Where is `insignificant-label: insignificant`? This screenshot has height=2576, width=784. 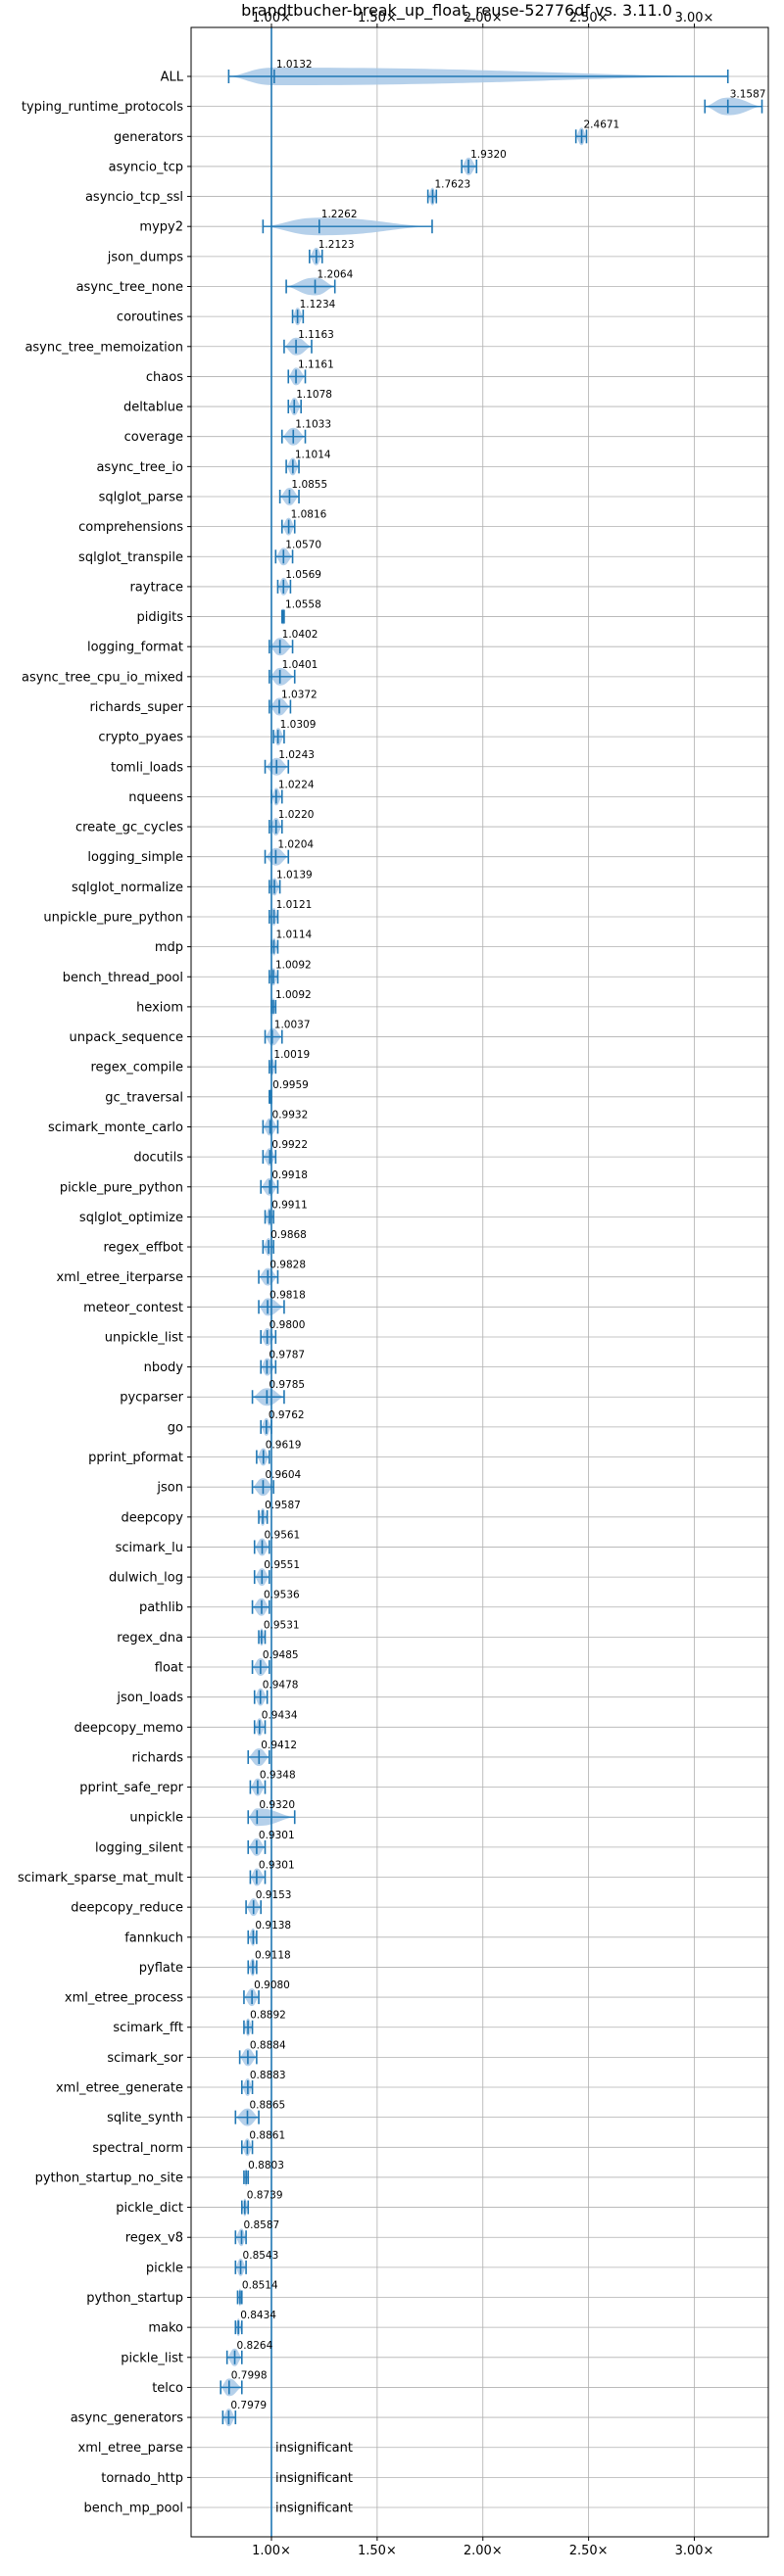
insignificant-label: insignificant is located at coordinates (314, 2478).